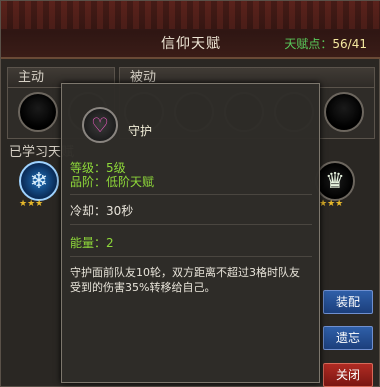 The height and width of the screenshot is (387, 380). I want to click on skill-name: 守护, so click(140, 131).